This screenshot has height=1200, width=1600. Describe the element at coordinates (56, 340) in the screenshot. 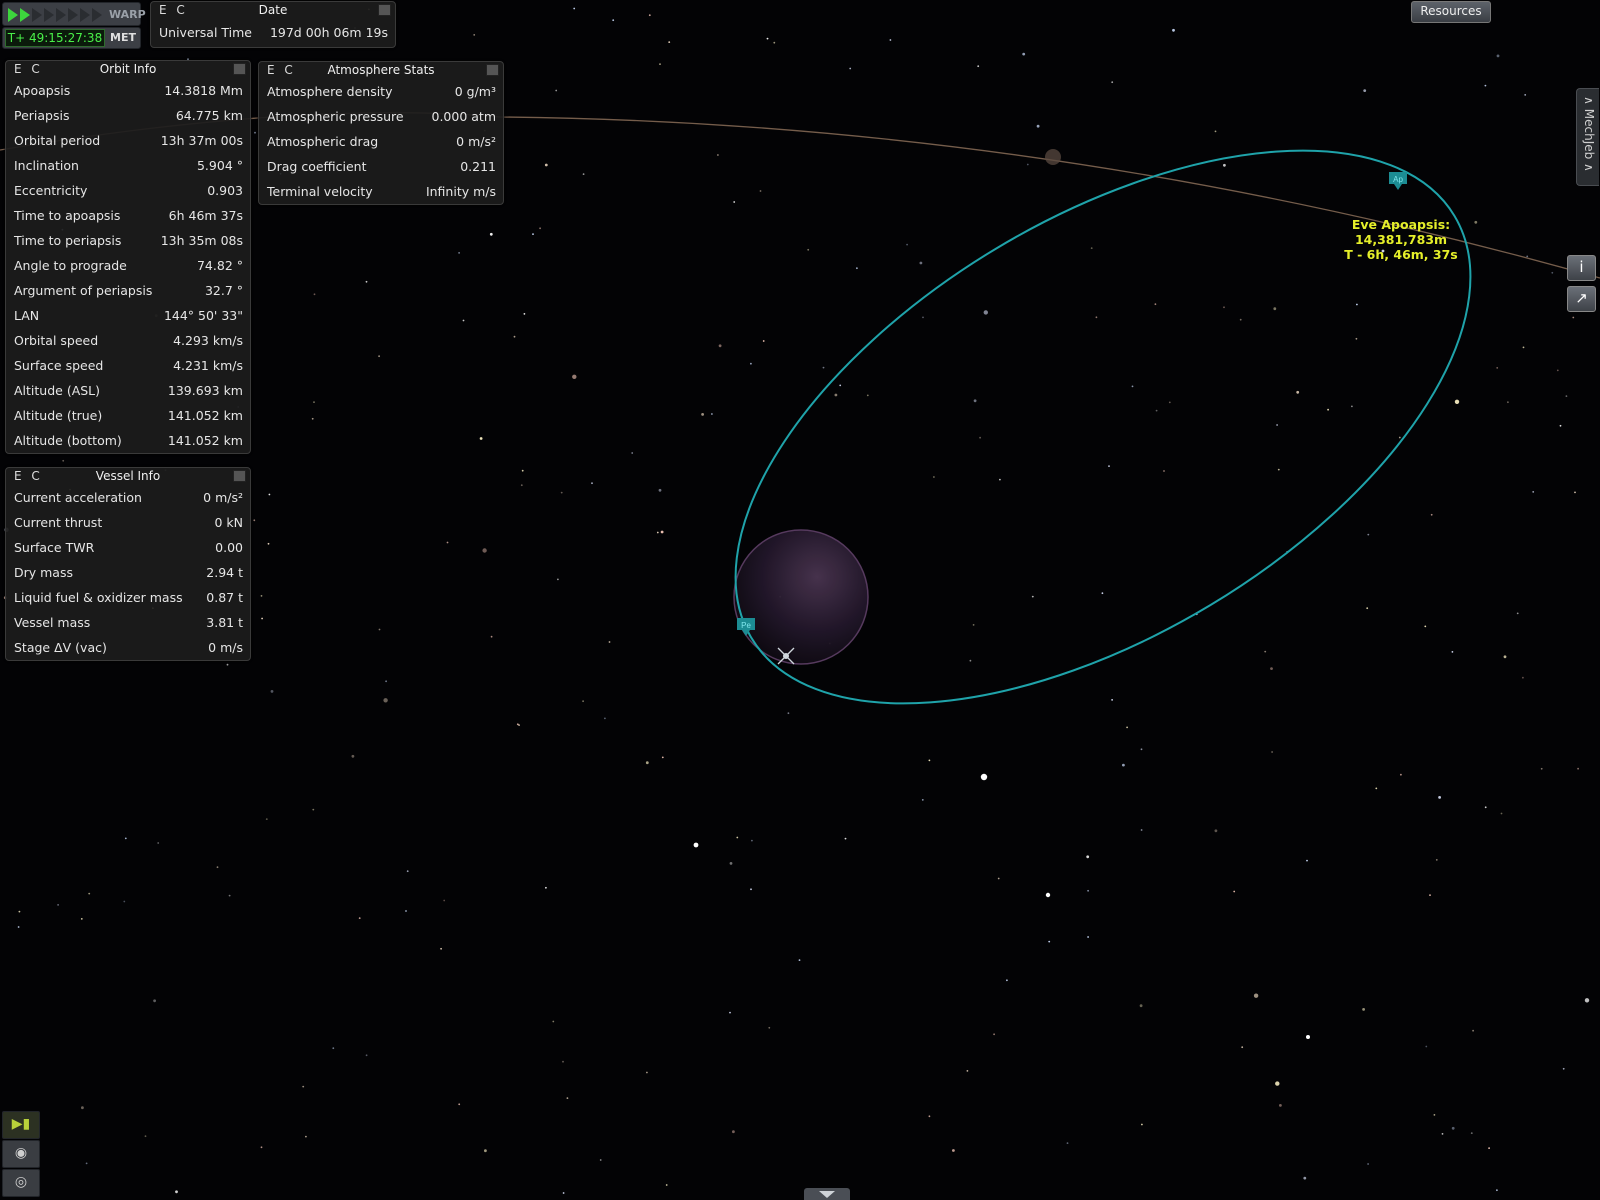

I see `row-label: Orbital speed` at that location.